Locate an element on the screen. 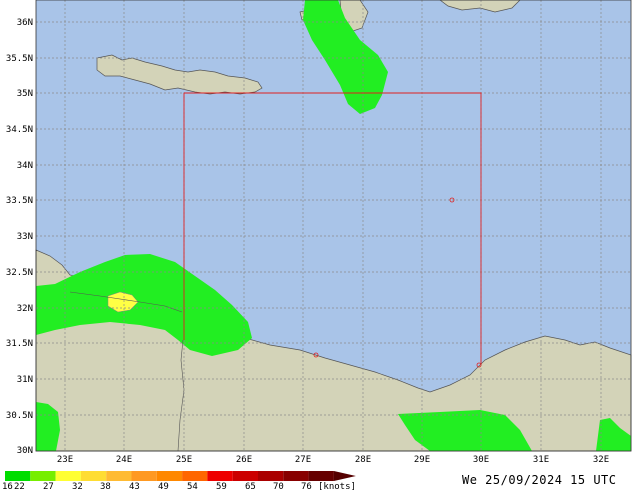  lon-tick-label: 29E is located at coordinates (422, 460).